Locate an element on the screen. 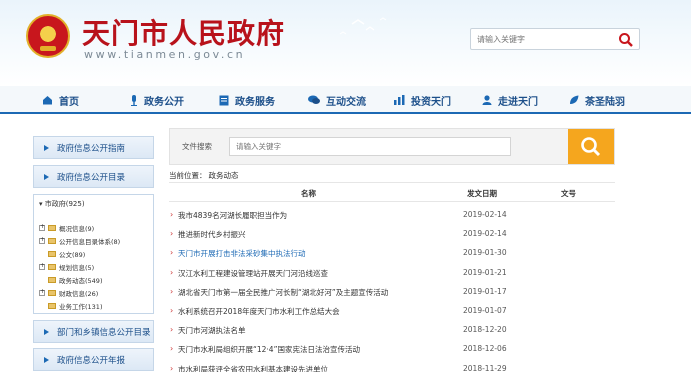  tree-node-label: 业务工作(131) is located at coordinates (81, 307).